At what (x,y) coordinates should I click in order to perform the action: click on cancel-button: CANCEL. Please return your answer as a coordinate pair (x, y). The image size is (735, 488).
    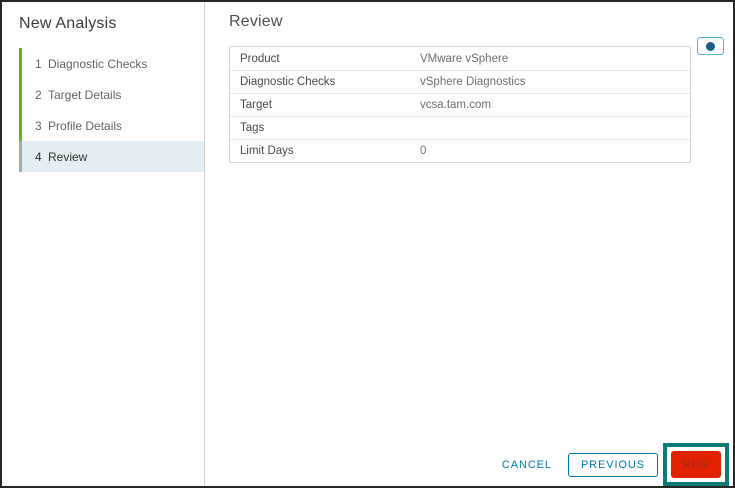
    Looking at the image, I should click on (527, 465).